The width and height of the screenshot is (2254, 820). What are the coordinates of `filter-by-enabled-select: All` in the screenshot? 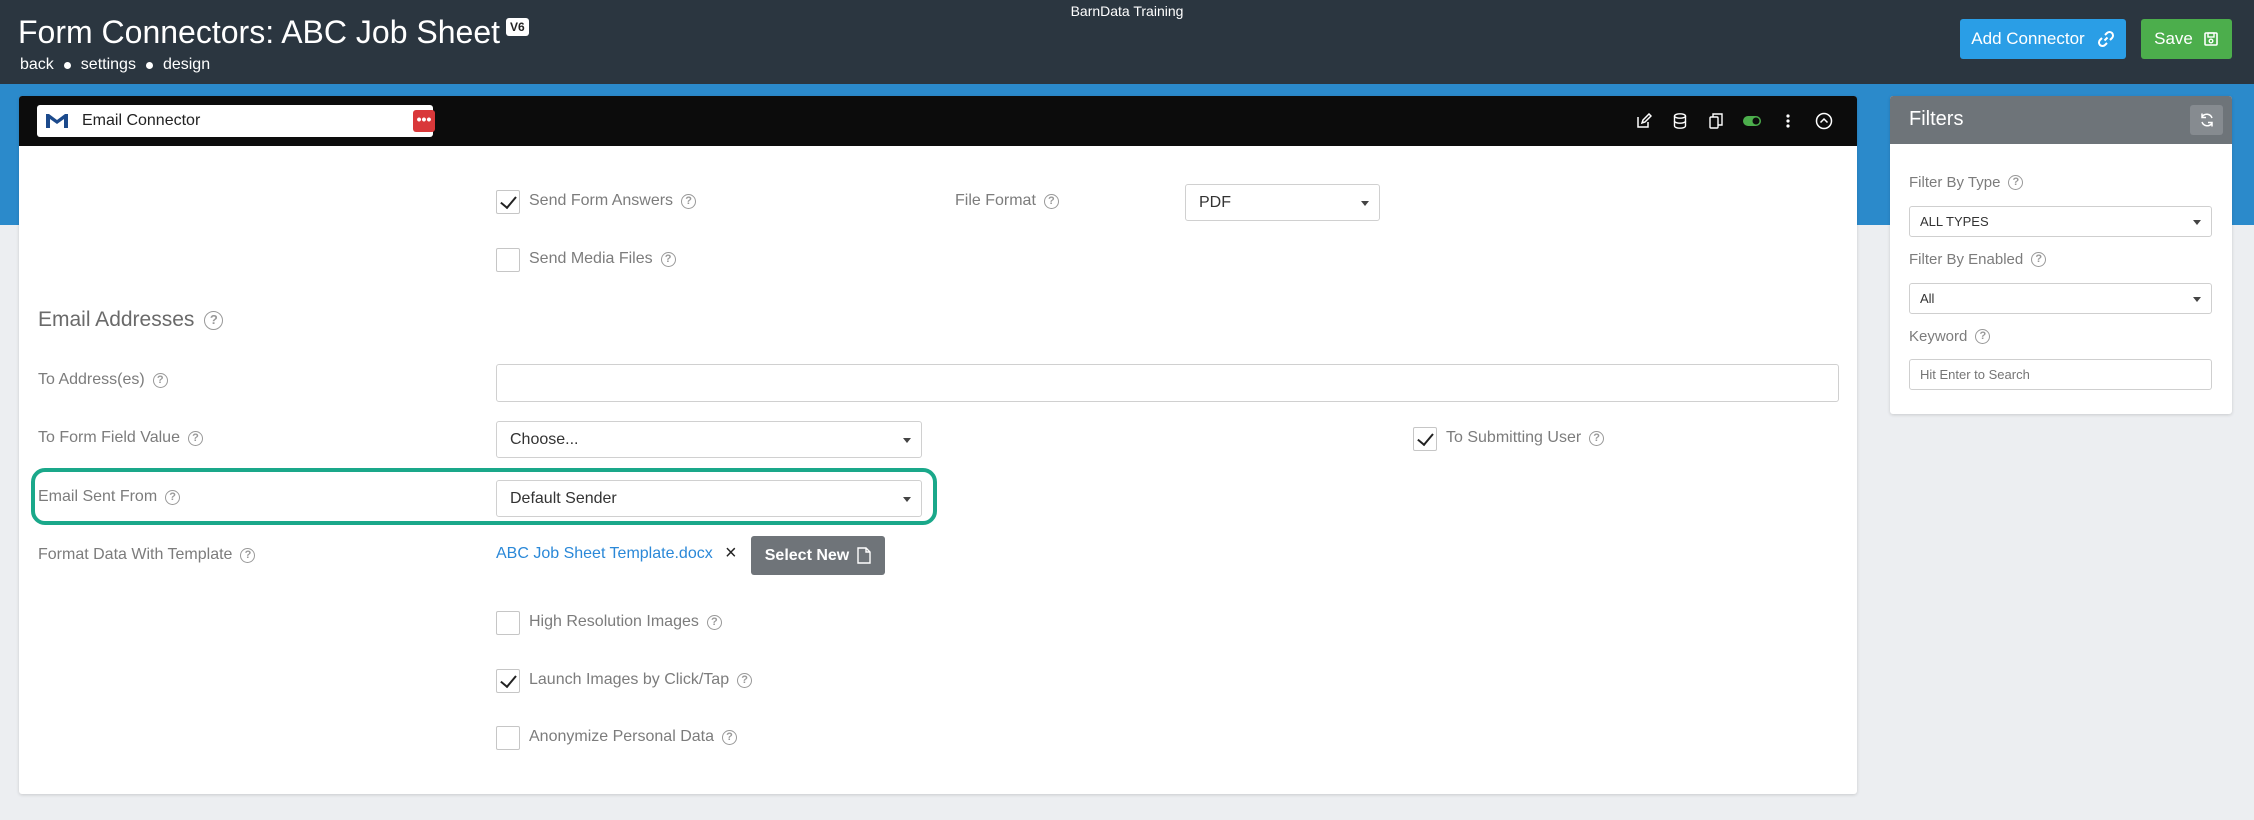 It's located at (2060, 298).